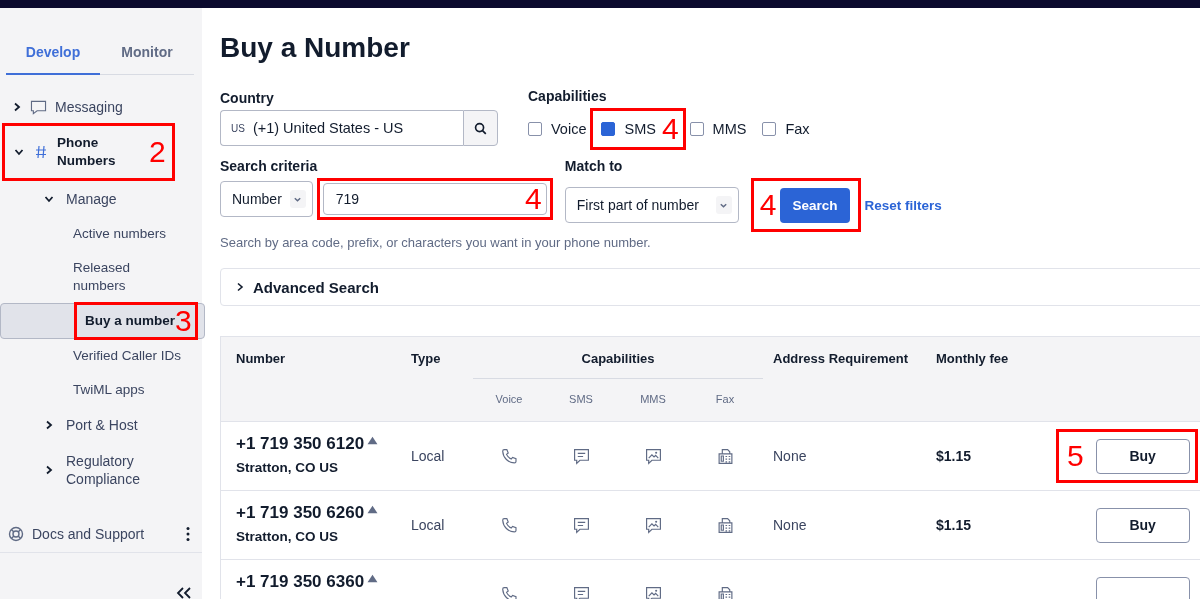 This screenshot has width=1200, height=599. I want to click on nav-tab: Monitor, so click(147, 52).